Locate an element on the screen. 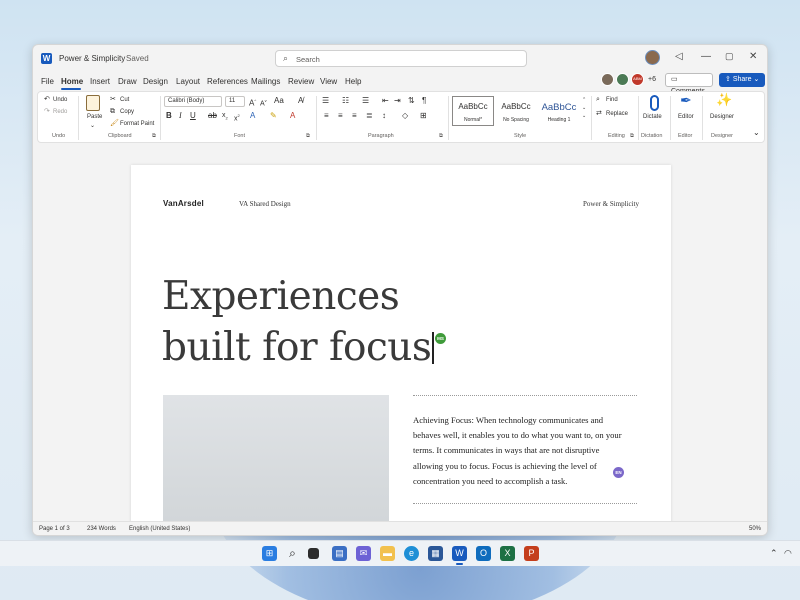 Image resolution: width=800 pixels, height=600 pixels. paste-button: Paste is located at coordinates (94, 117).